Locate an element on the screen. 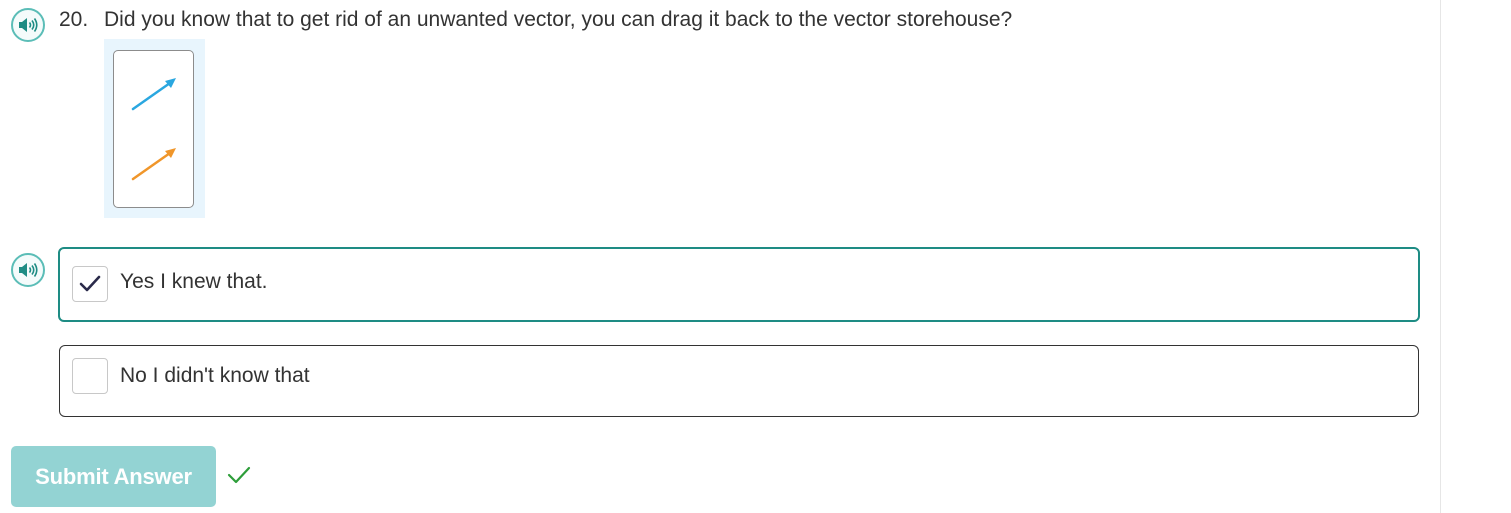  option-yes-label: Yes I knew that. is located at coordinates (194, 281).